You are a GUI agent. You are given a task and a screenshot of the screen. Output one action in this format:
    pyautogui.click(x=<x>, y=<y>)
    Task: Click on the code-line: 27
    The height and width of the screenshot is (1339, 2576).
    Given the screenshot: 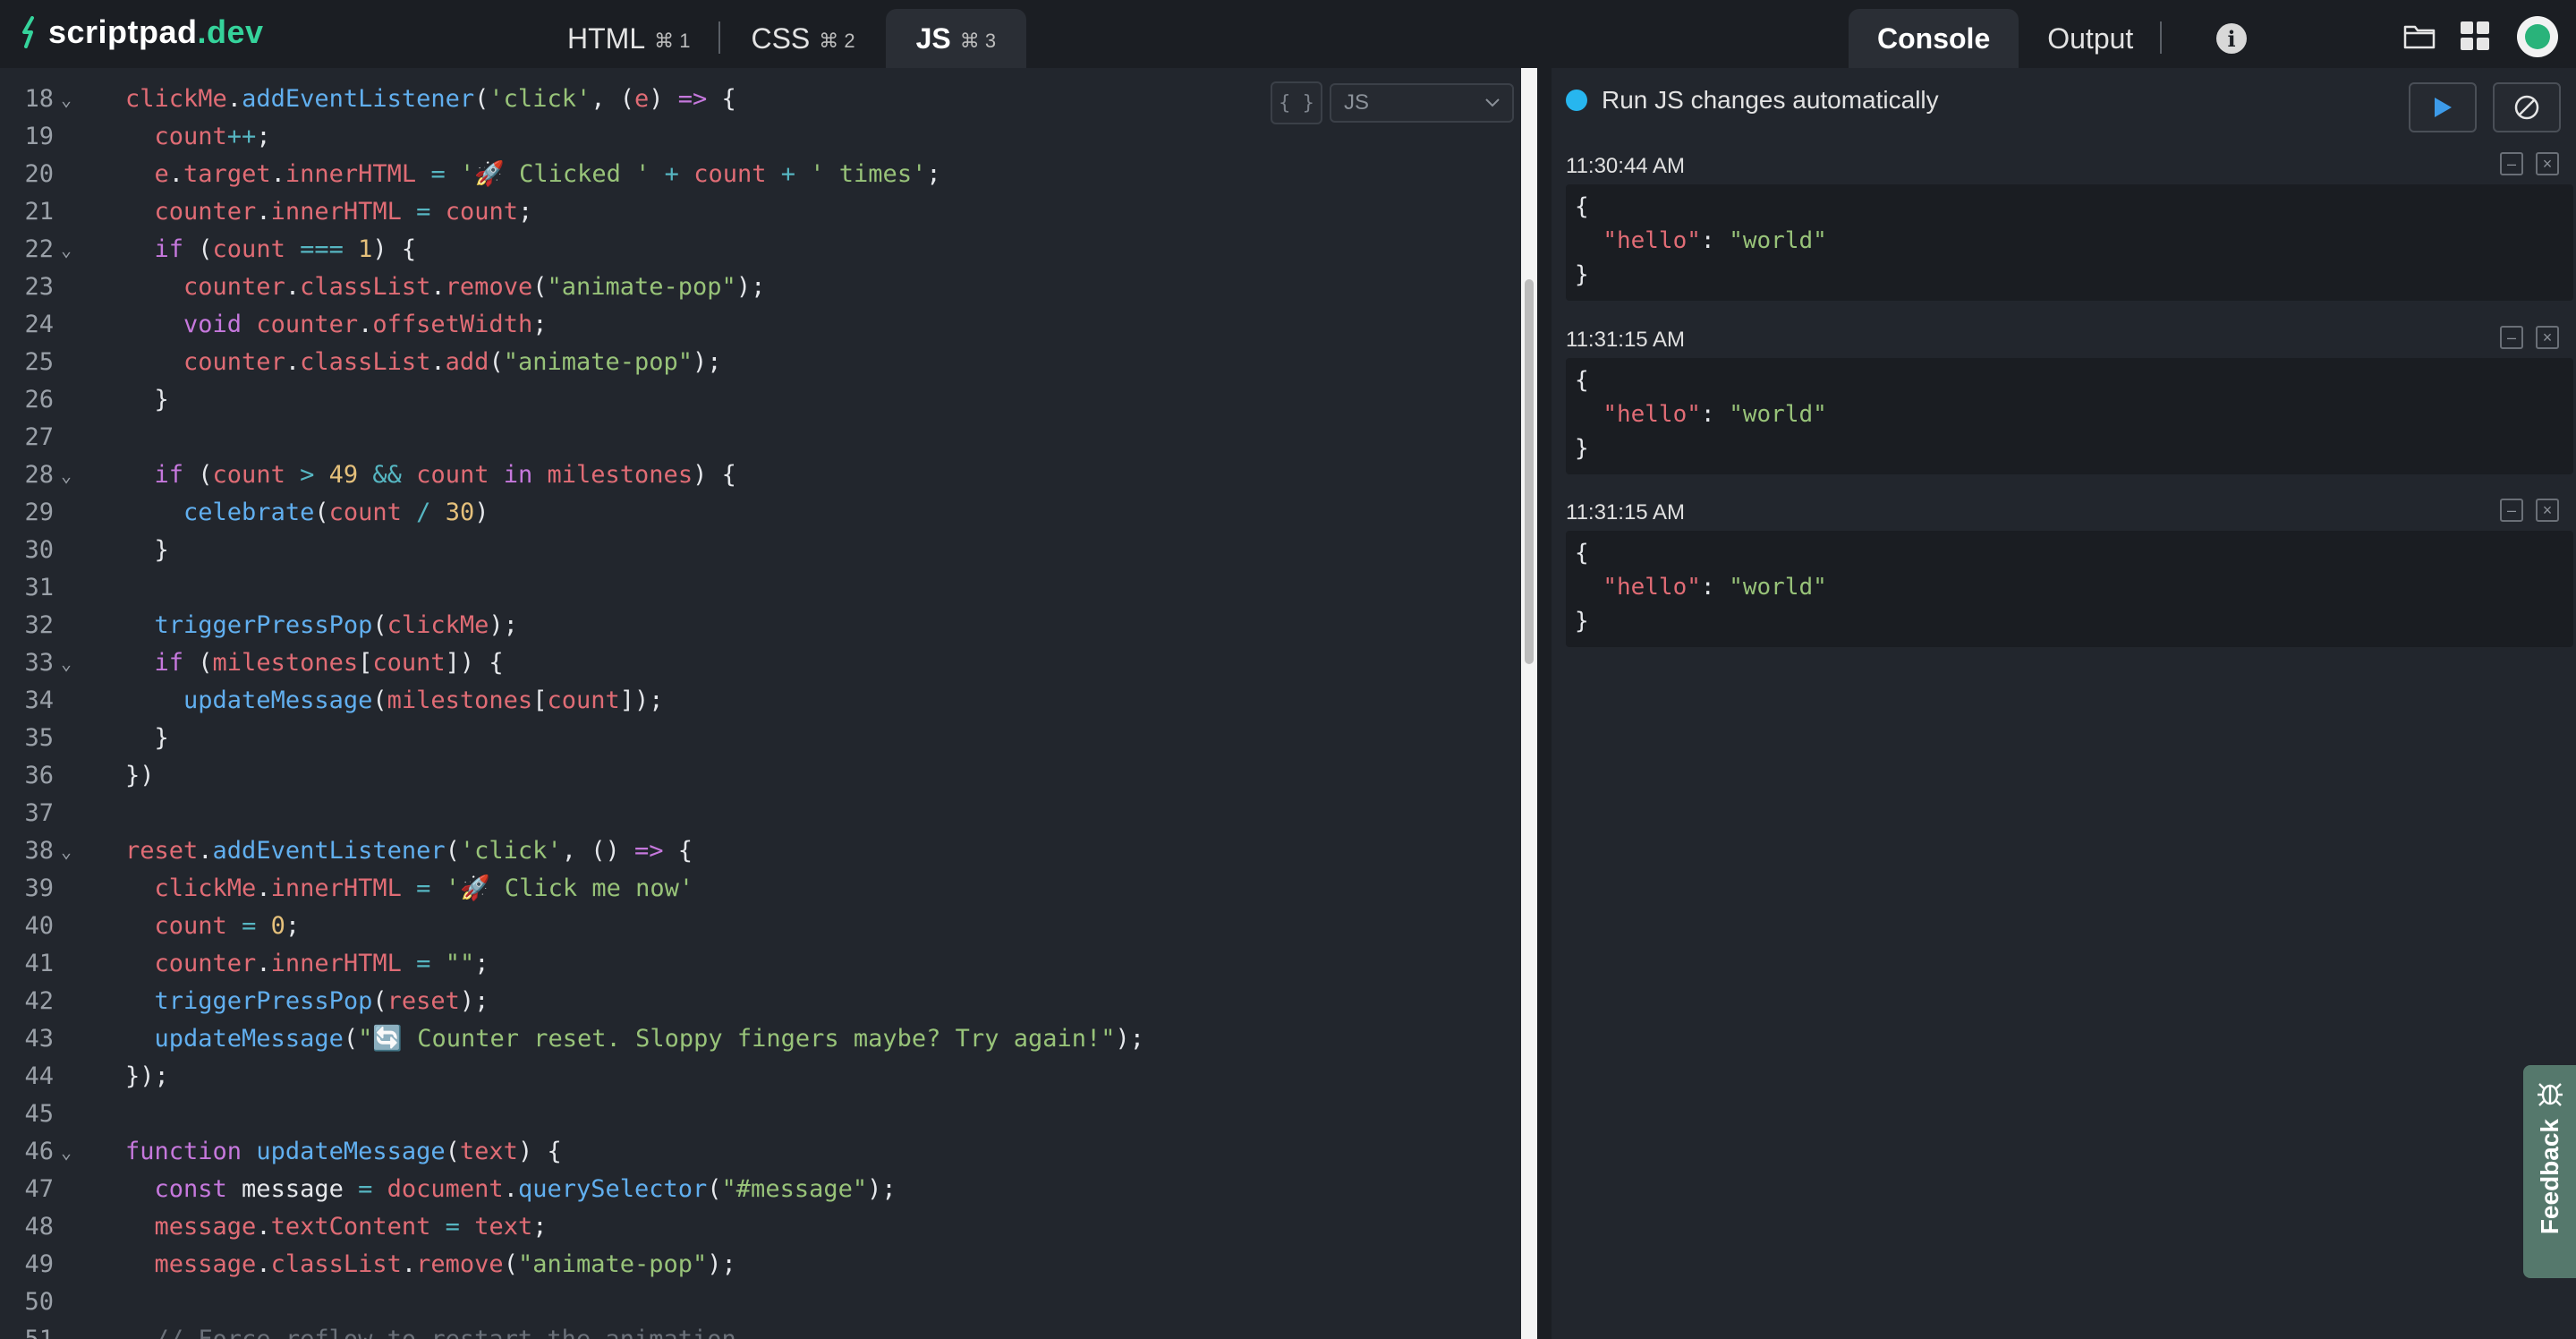 What is the action you would take?
    pyautogui.click(x=756, y=437)
    